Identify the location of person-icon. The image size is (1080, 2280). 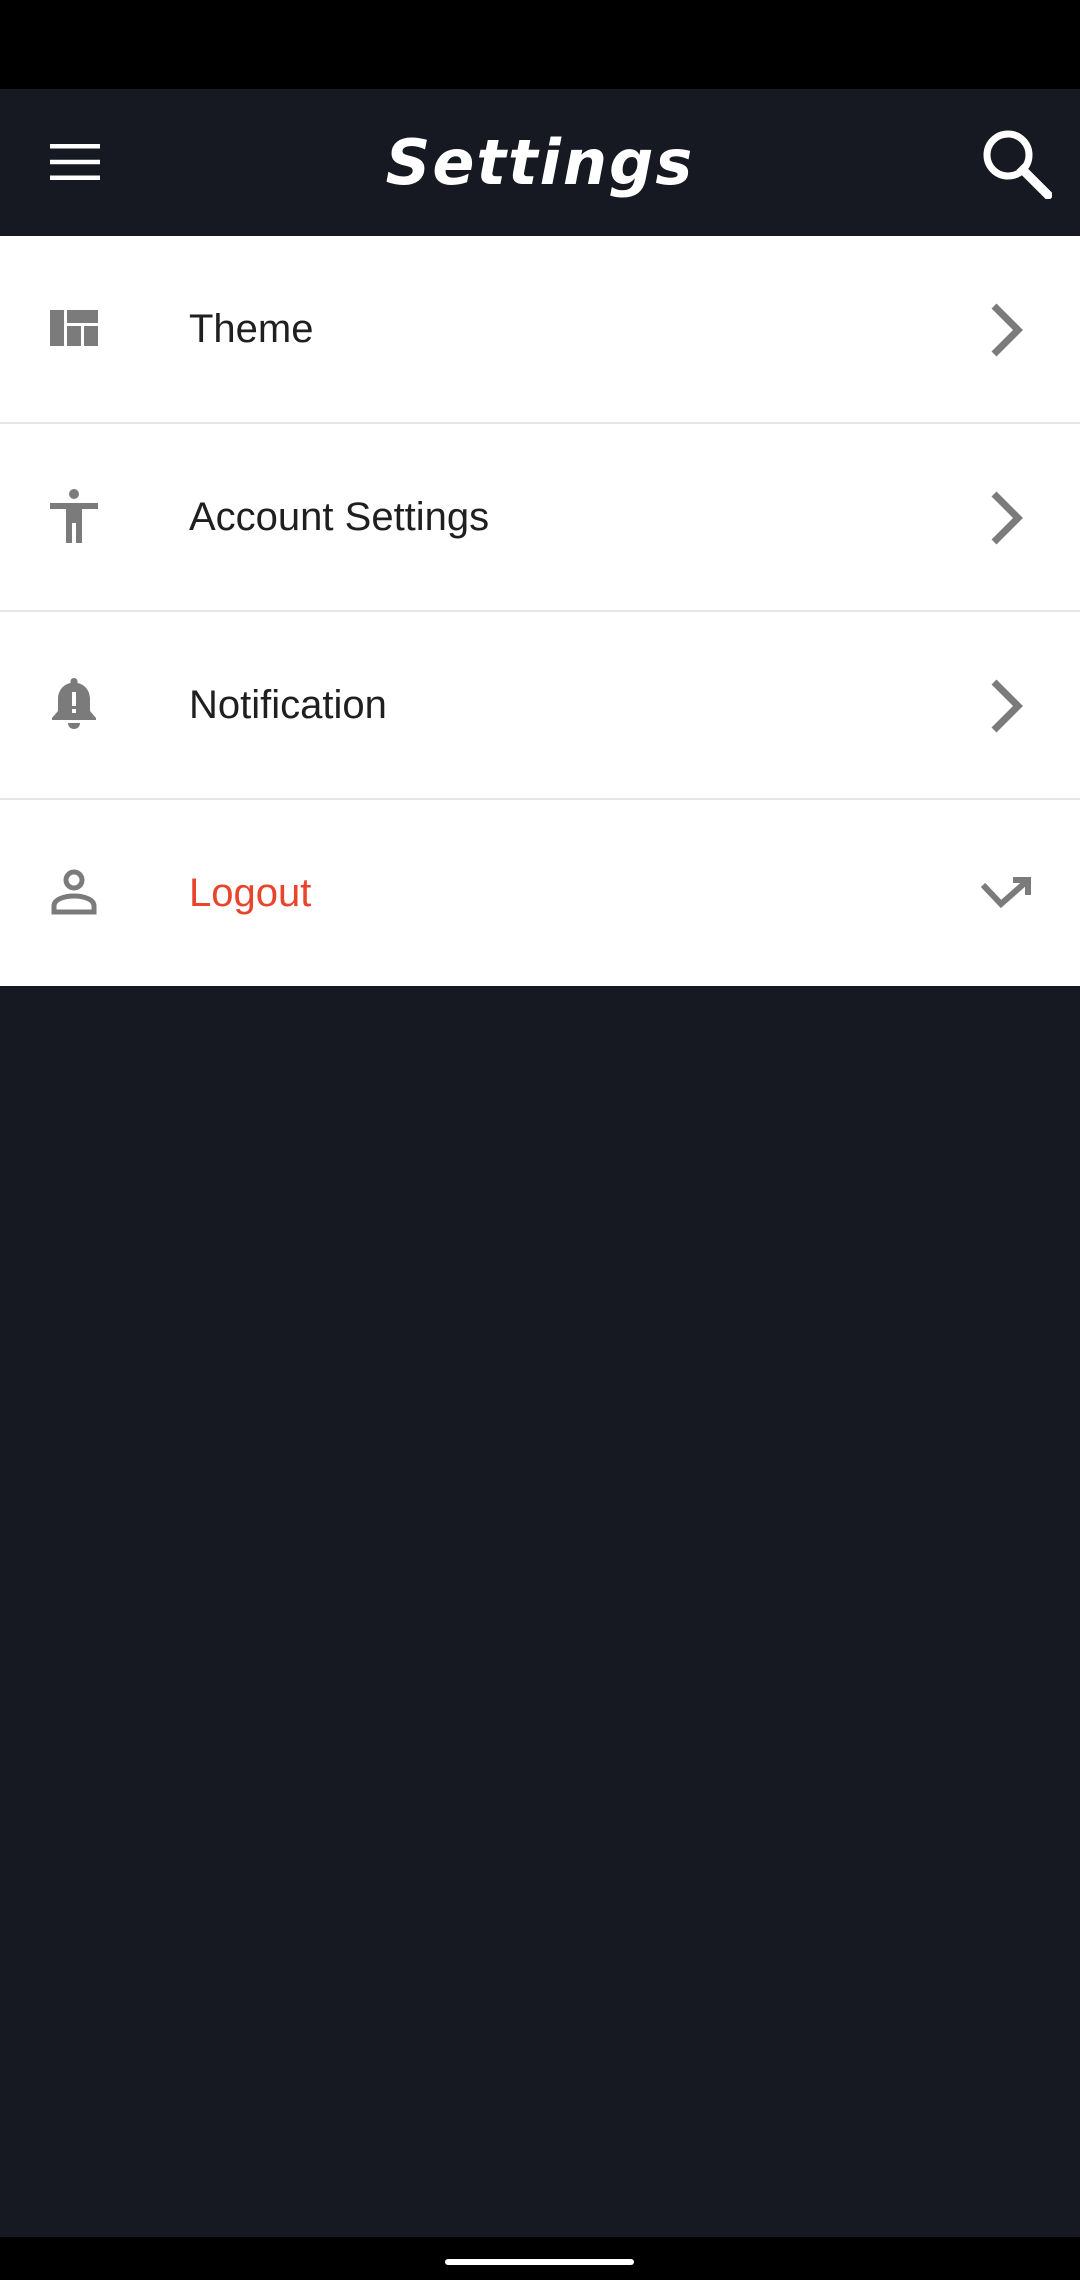
(74, 892).